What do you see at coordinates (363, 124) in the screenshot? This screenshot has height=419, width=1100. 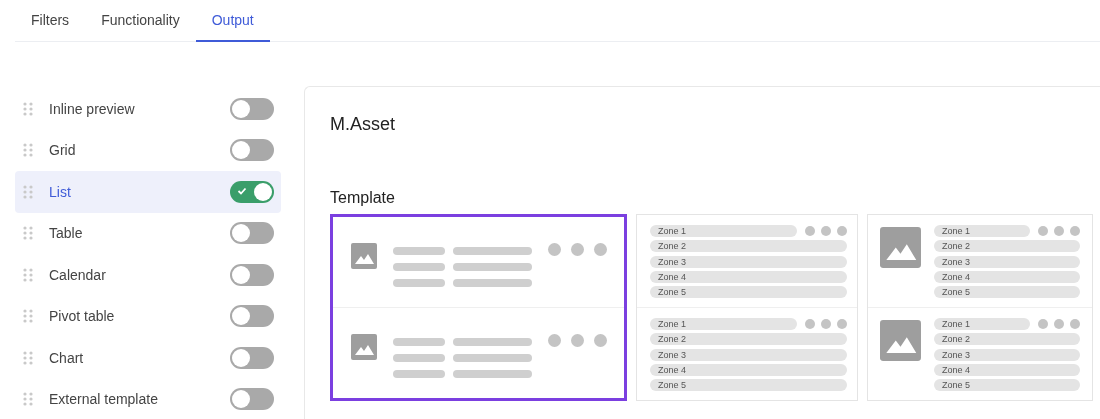 I see `panel-title: M.Asset` at bounding box center [363, 124].